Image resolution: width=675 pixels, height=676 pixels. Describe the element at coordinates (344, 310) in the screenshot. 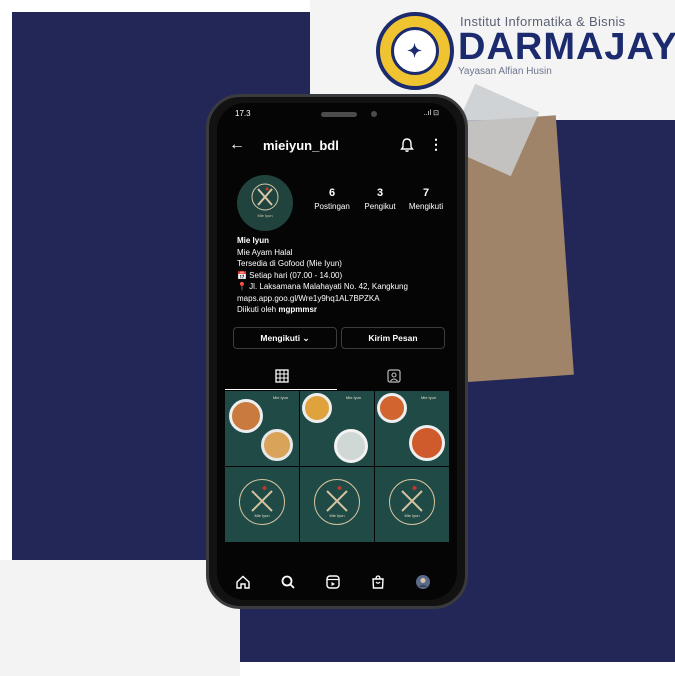

I see `followed-by: Diikuti oleh mgpmmsr` at that location.